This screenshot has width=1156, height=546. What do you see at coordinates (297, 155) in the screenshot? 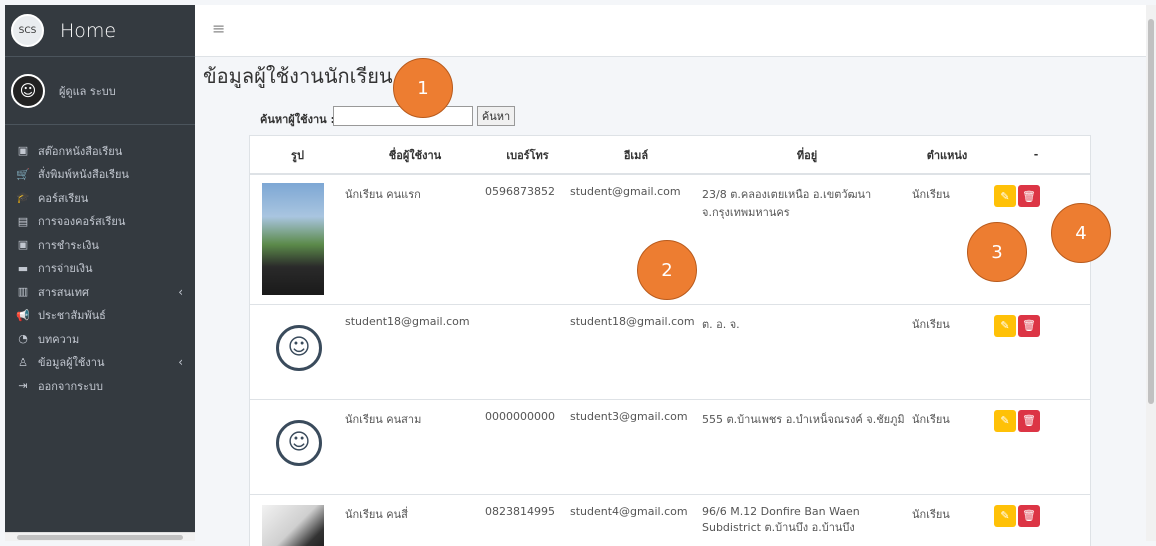
I see `col-photo: รูป` at bounding box center [297, 155].